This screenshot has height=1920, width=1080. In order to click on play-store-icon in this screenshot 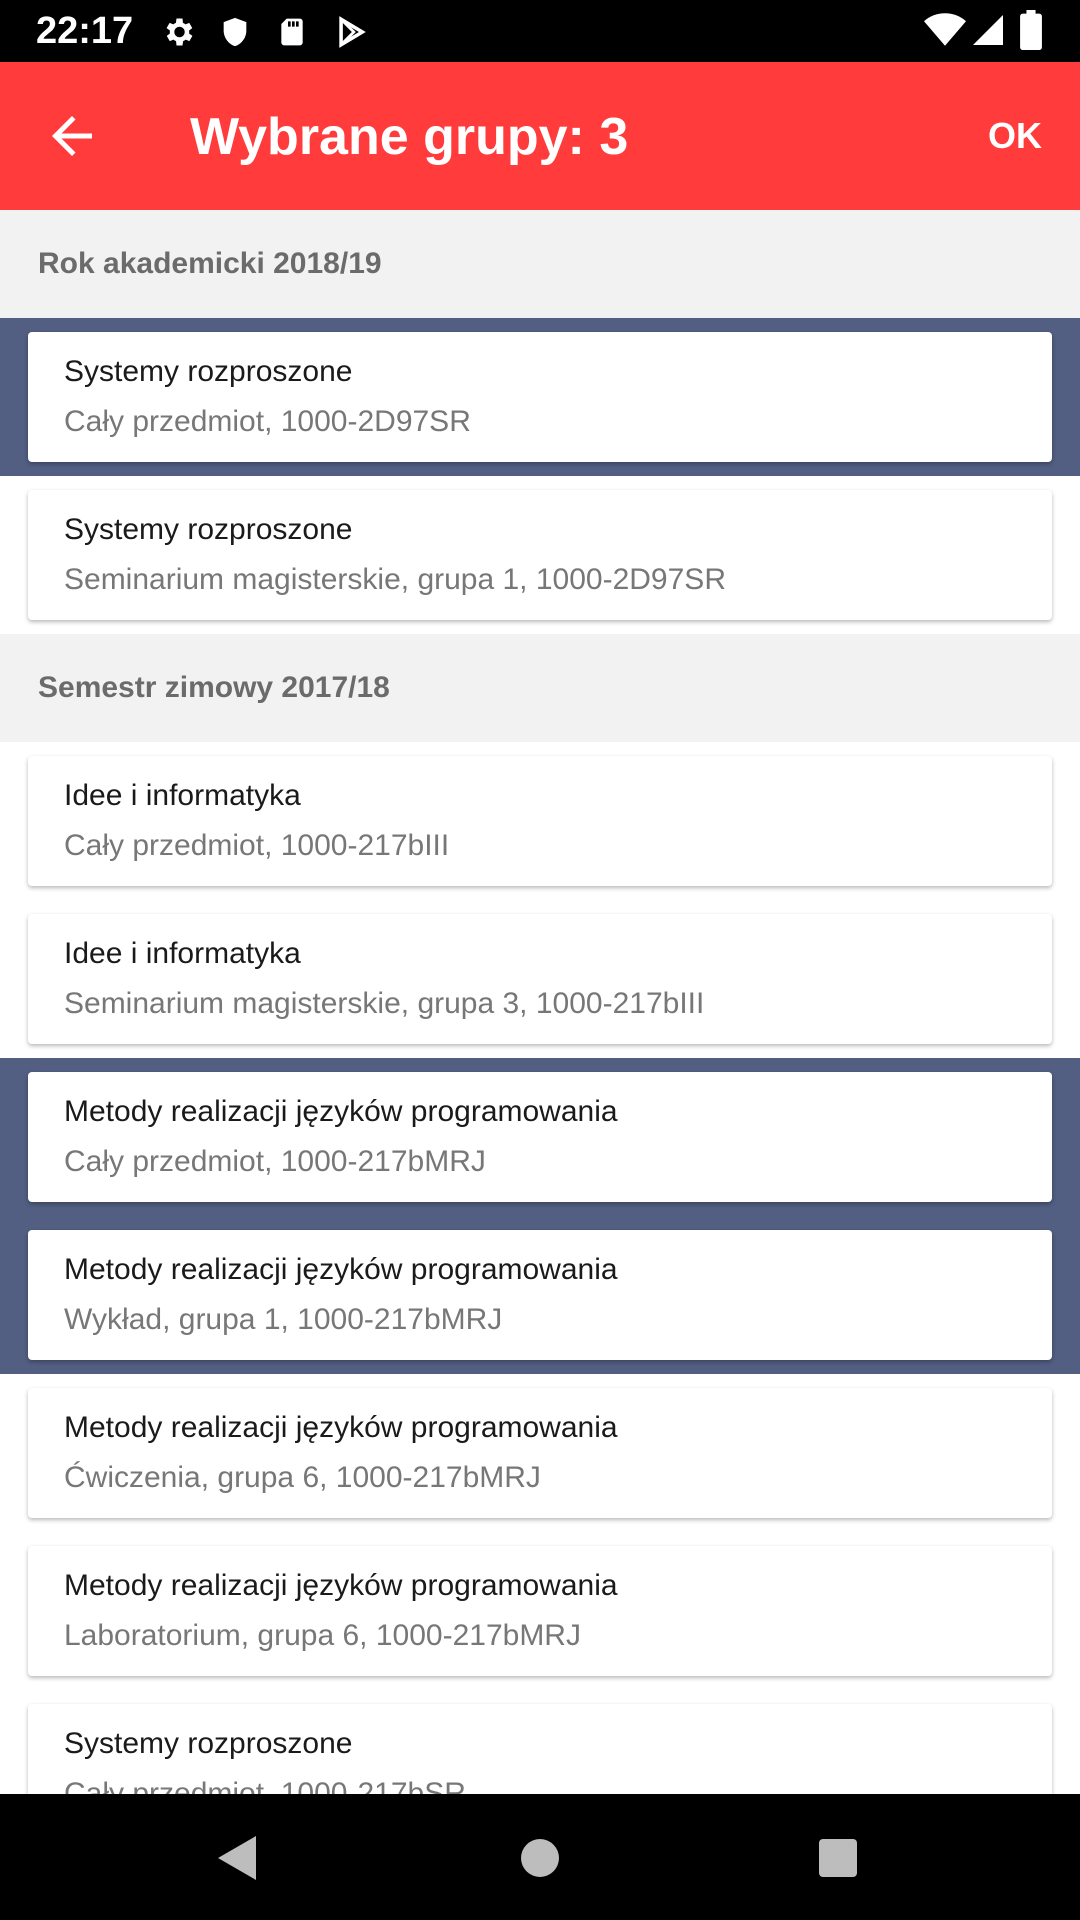, I will do `click(351, 34)`.